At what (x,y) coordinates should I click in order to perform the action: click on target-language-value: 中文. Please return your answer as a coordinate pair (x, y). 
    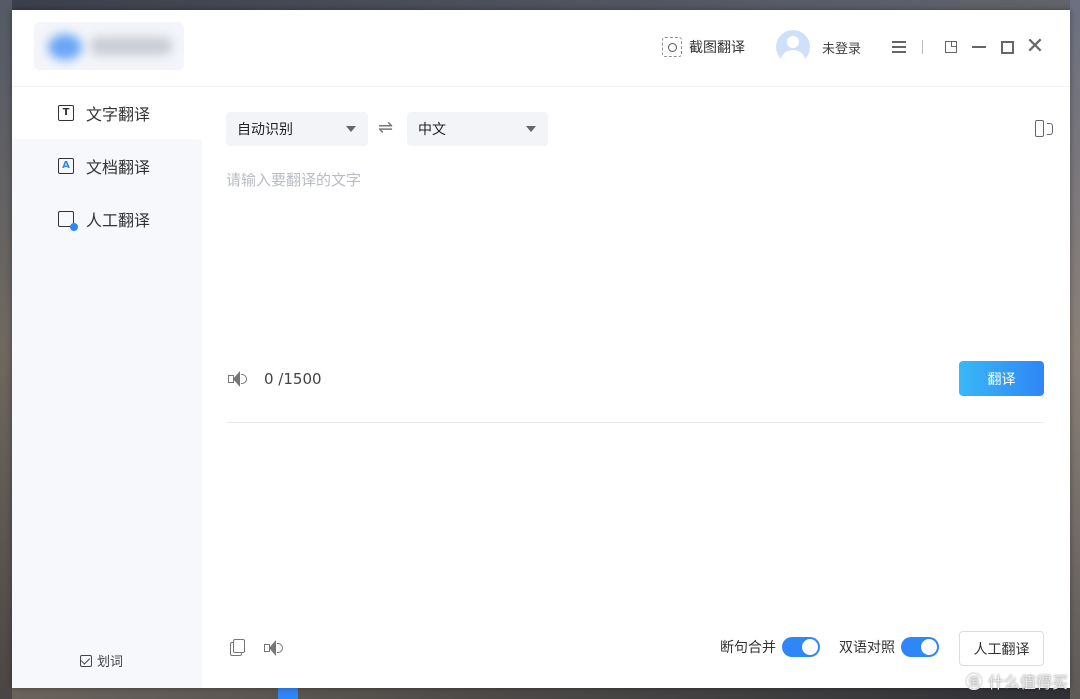
    Looking at the image, I should click on (432, 130).